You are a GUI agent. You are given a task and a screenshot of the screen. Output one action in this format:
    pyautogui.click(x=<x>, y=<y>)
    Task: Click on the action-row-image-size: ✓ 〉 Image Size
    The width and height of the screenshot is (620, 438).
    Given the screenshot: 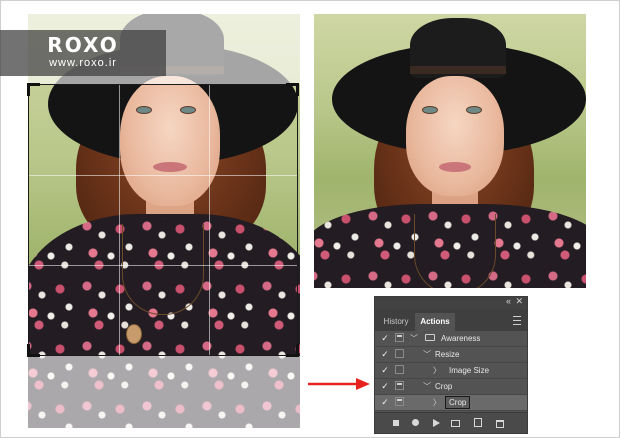 What is the action you would take?
    pyautogui.click(x=451, y=371)
    